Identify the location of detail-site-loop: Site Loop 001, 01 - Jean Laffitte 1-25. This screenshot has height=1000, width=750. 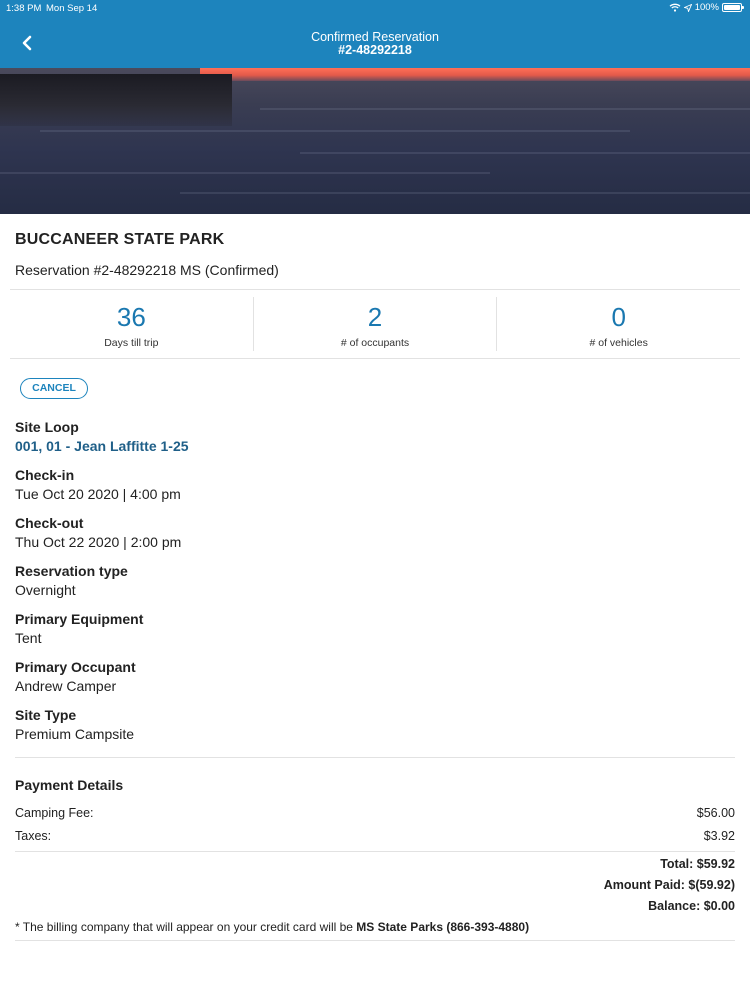
(102, 437).